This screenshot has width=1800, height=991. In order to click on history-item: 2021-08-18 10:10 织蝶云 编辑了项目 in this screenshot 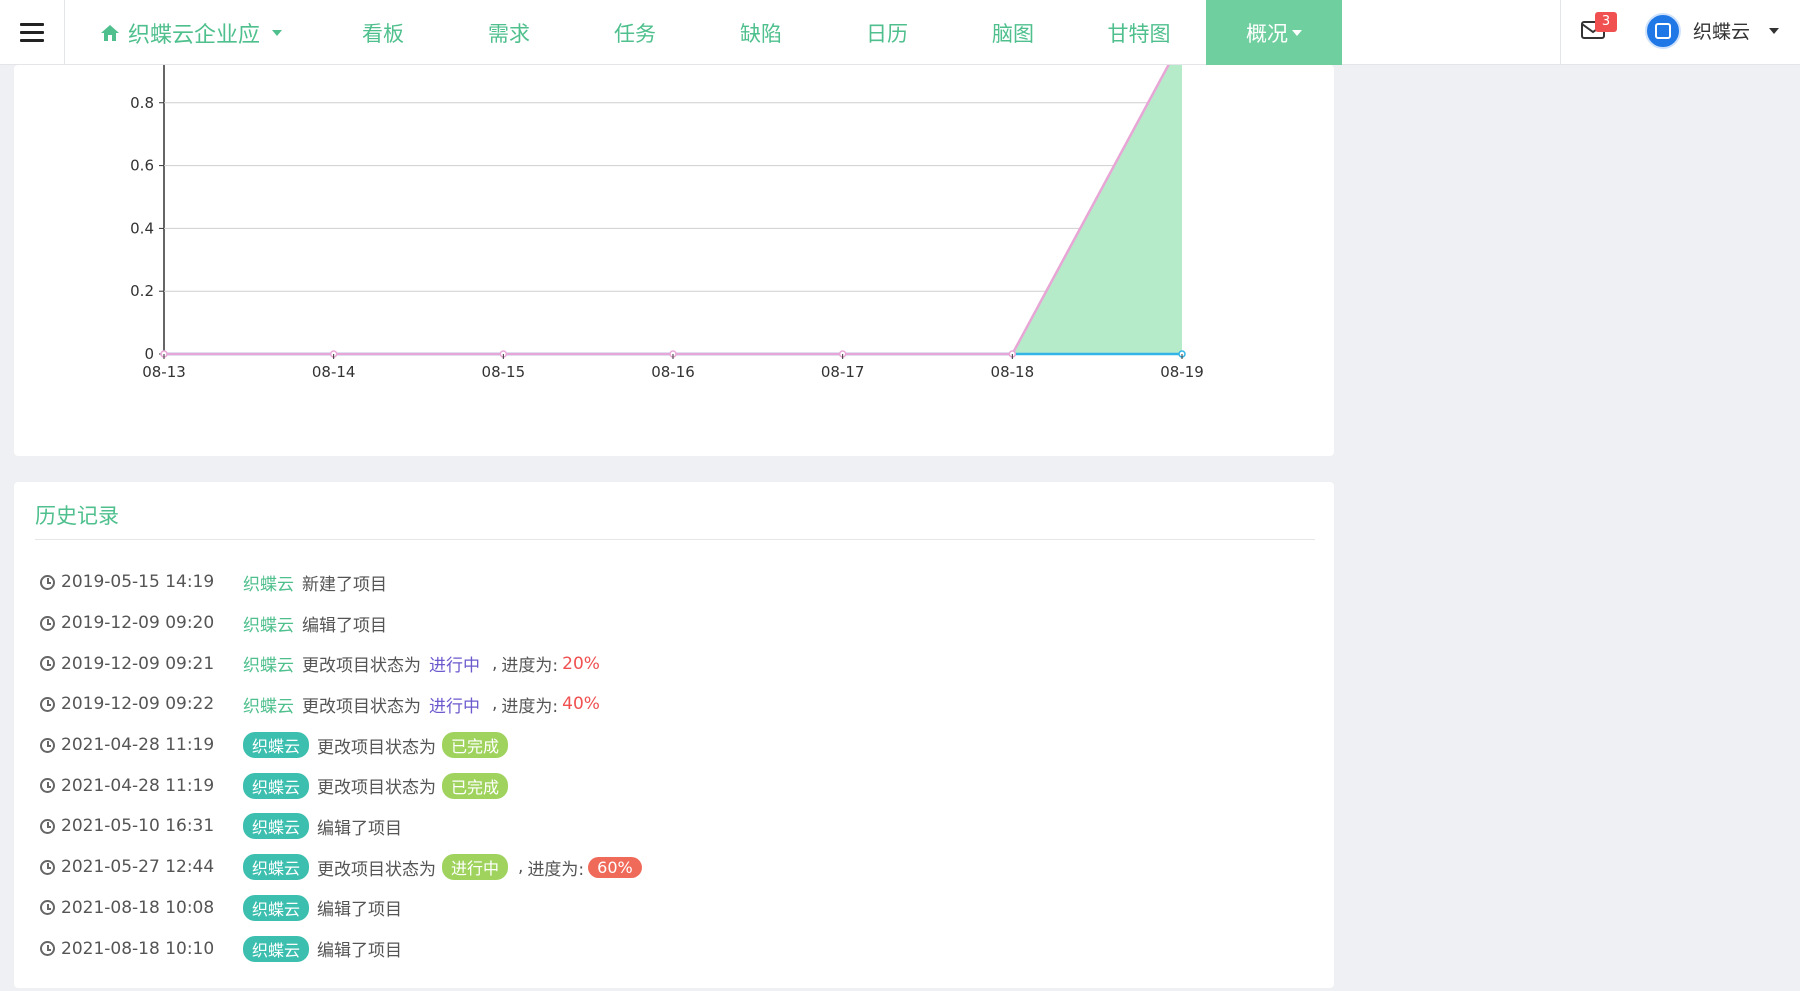, I will do `click(680, 948)`.